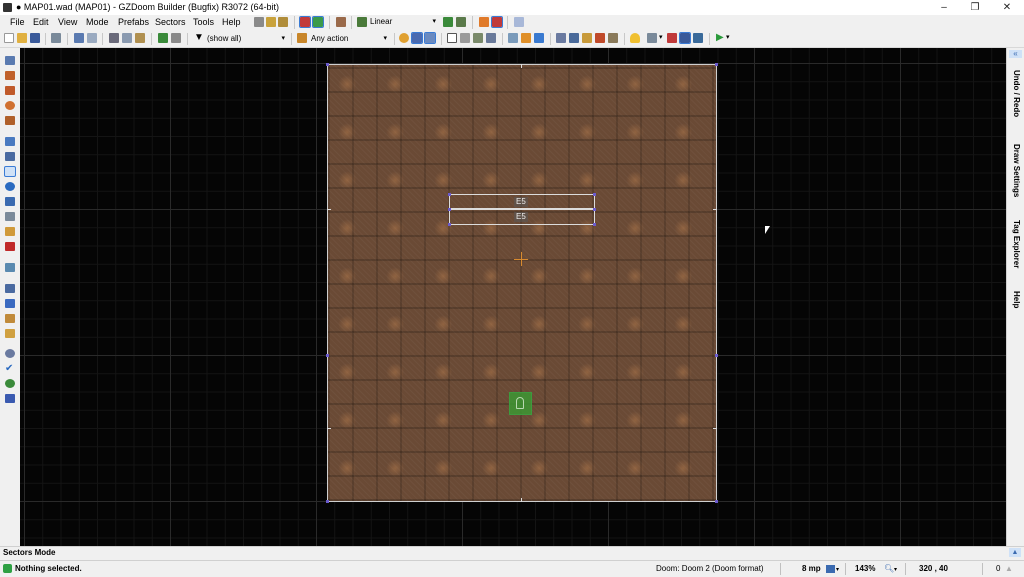 The image size is (1024, 577). What do you see at coordinates (41, 22) in the screenshot?
I see `menu-edit: Edit` at bounding box center [41, 22].